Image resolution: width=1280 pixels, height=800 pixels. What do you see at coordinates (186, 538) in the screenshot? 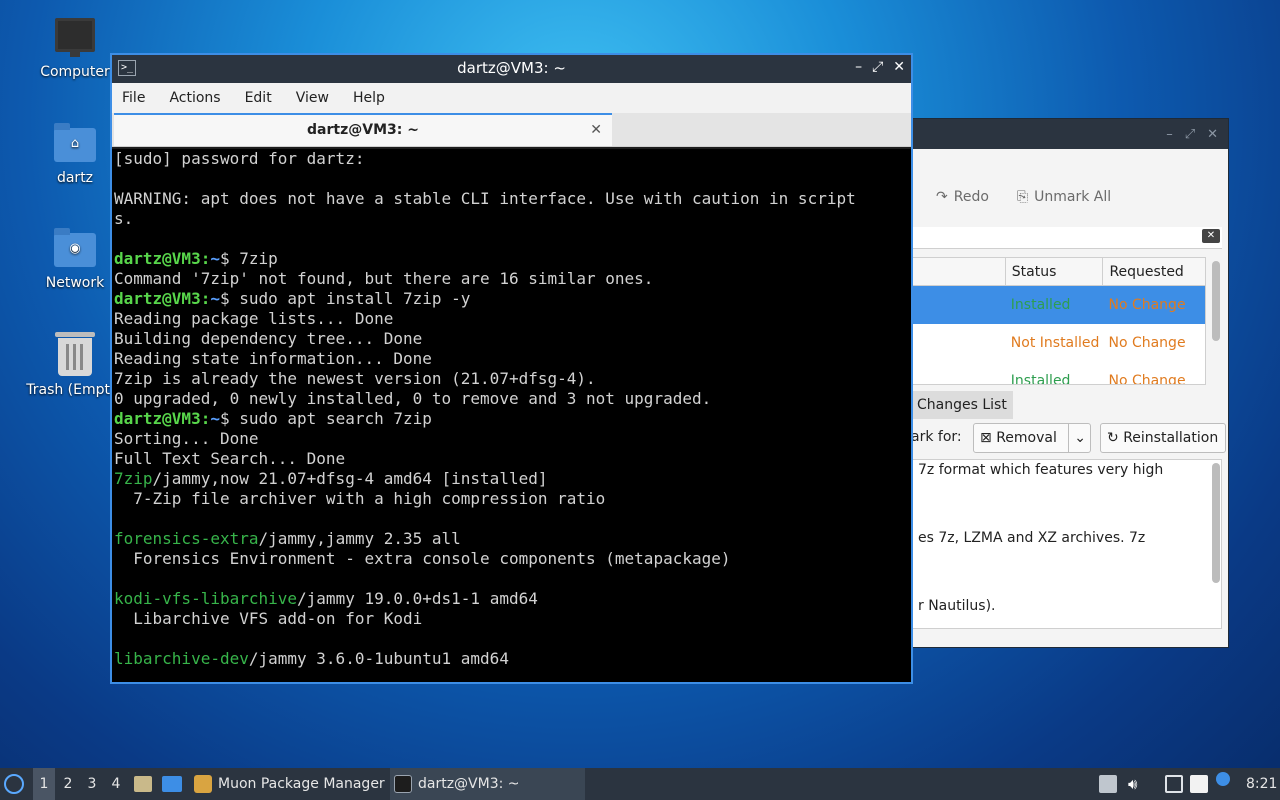
I see `package-name: forensics-extra` at bounding box center [186, 538].